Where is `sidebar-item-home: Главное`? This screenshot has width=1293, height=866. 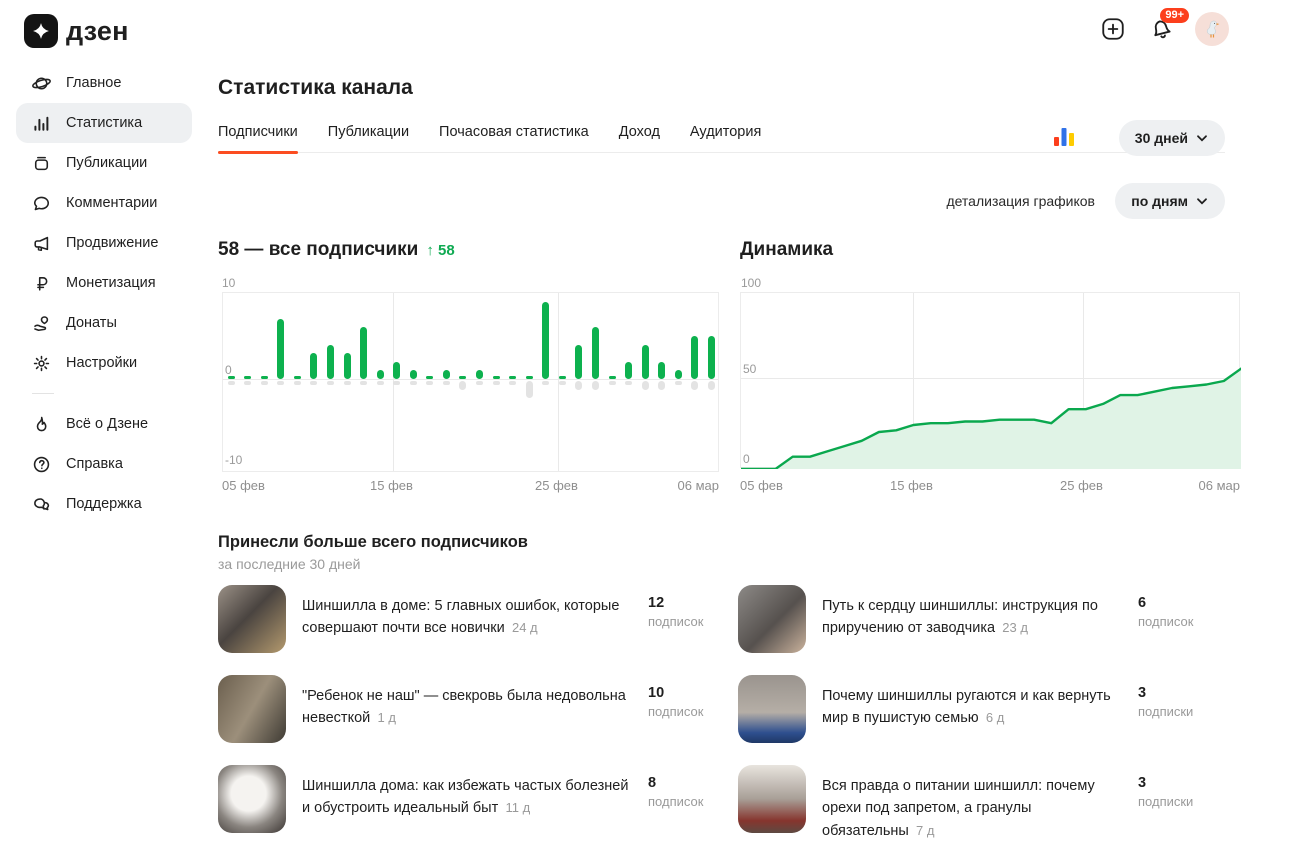
sidebar-item-home: Главное is located at coordinates (104, 83).